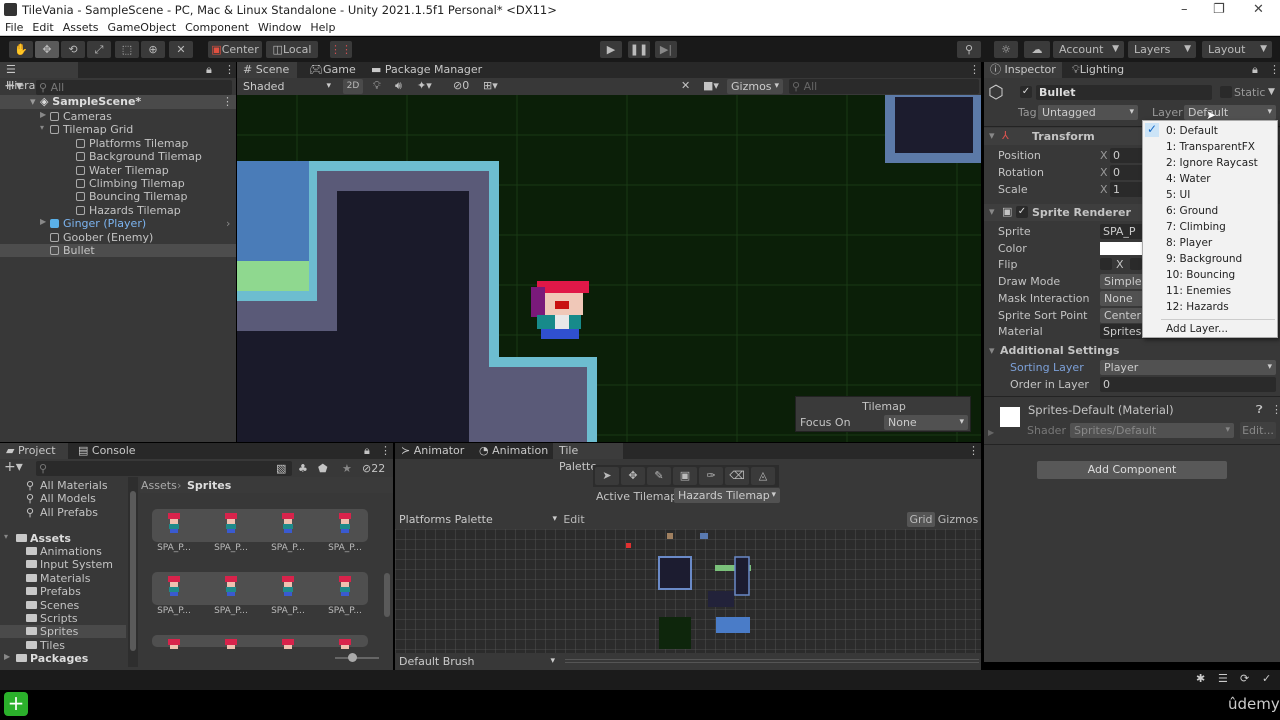 The width and height of the screenshot is (1280, 720). I want to click on layer-dropdown: Default, so click(1230, 112).